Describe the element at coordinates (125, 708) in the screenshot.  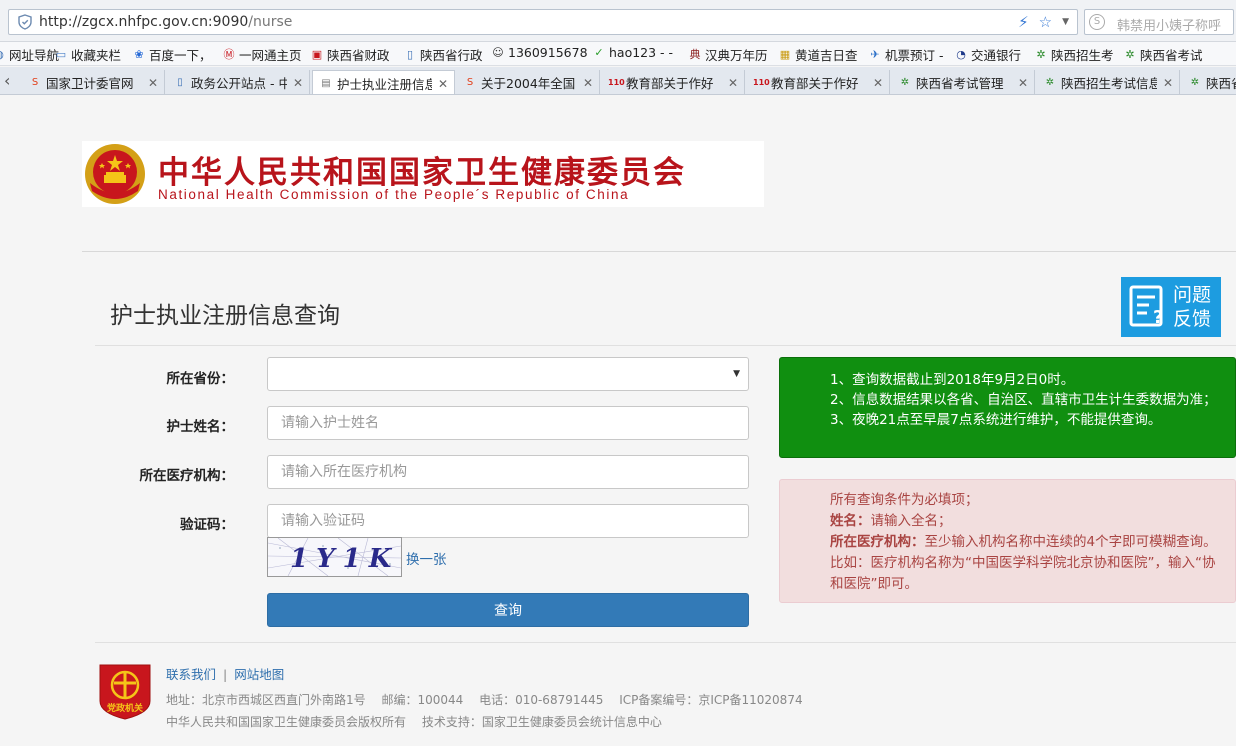
I see `badge-text: 党政机关` at that location.